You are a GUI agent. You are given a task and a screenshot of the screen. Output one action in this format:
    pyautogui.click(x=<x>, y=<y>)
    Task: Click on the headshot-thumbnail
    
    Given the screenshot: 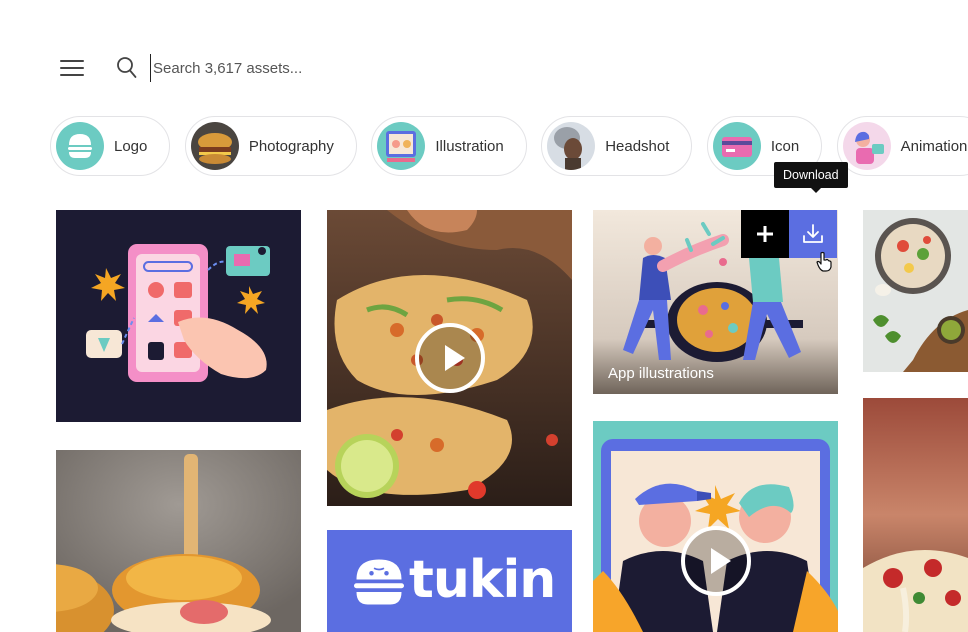 What is the action you would take?
    pyautogui.click(x=571, y=146)
    